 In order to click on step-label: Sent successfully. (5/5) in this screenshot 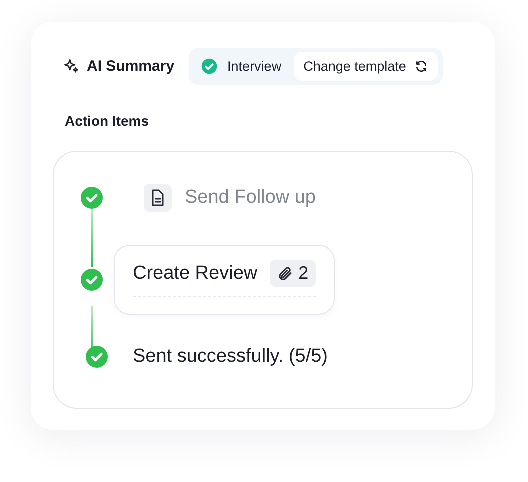, I will do `click(230, 357)`.